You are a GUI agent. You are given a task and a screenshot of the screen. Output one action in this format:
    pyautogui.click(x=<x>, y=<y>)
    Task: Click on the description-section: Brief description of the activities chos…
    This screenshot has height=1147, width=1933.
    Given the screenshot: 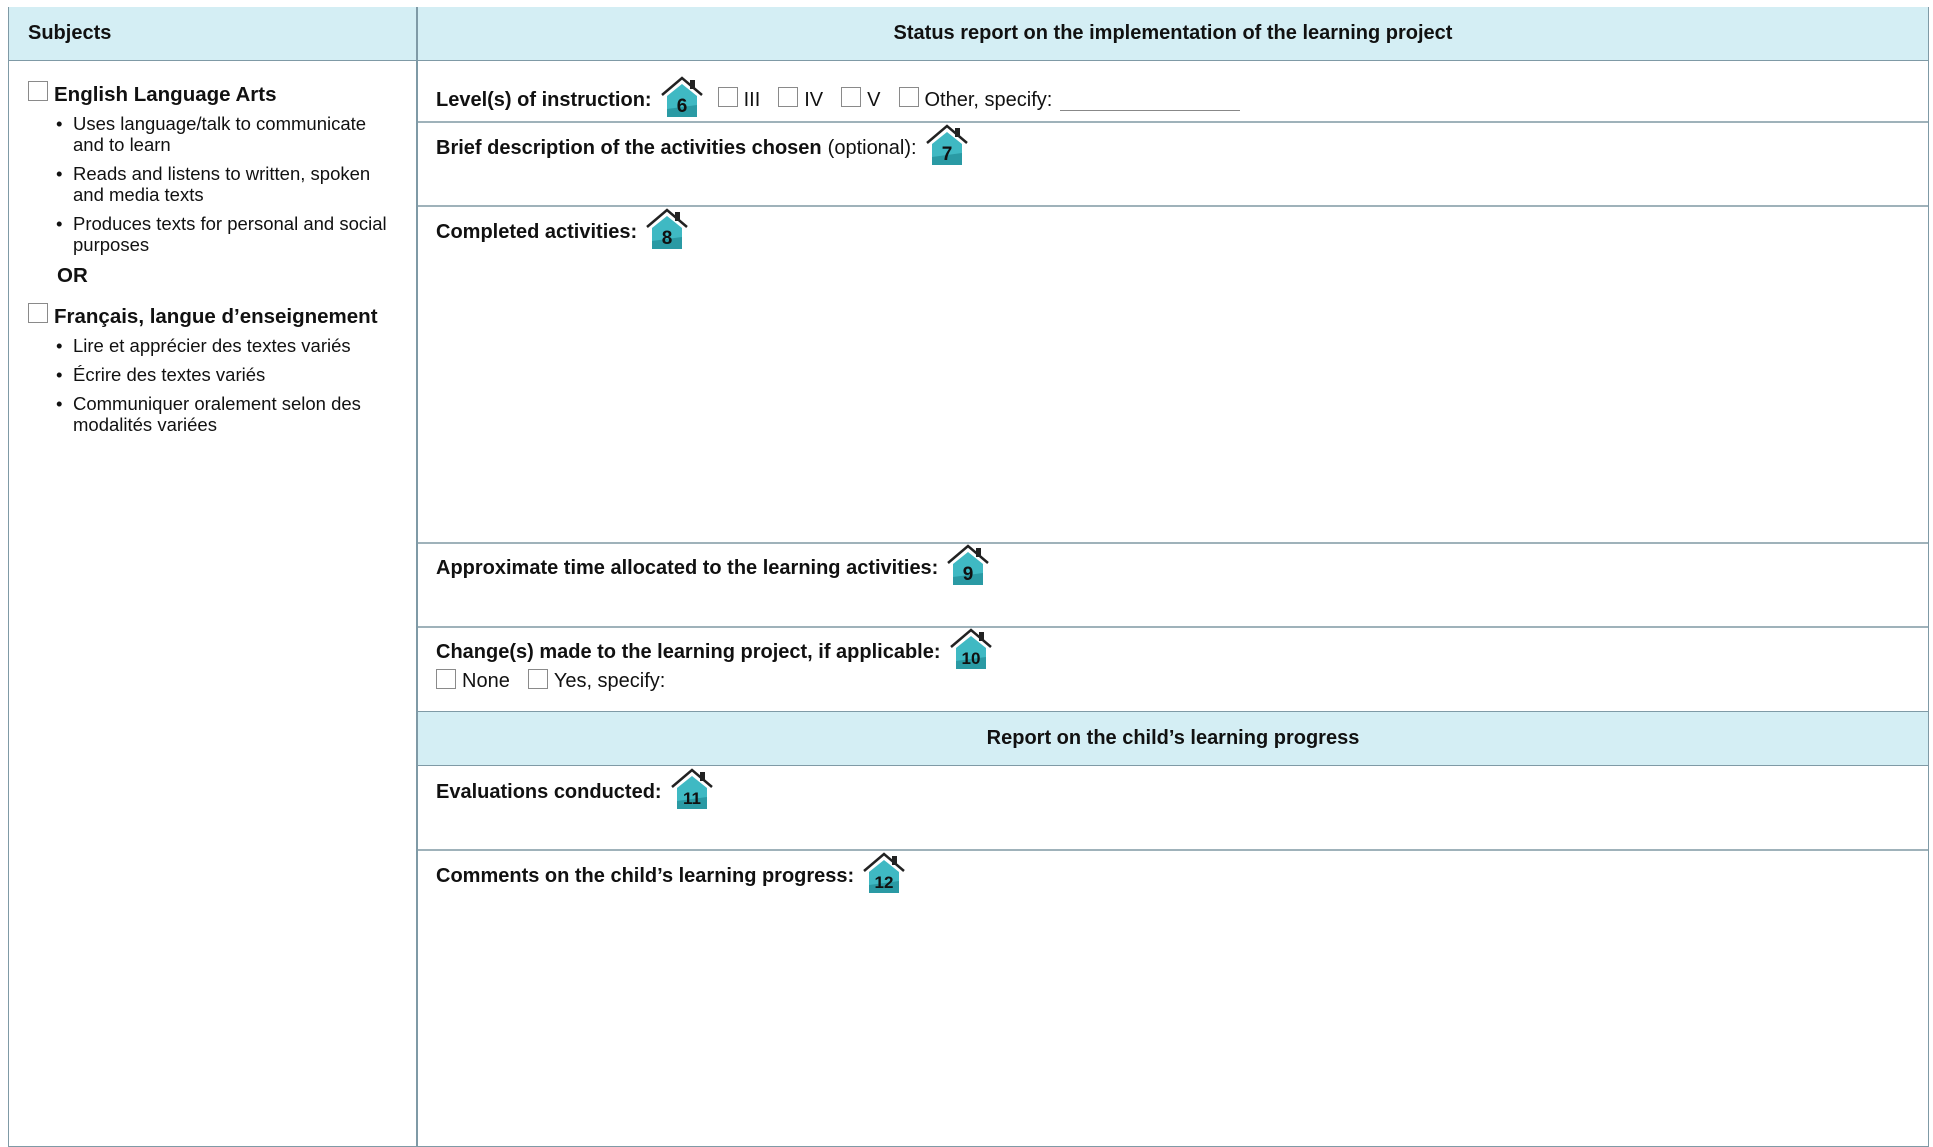 What is the action you would take?
    pyautogui.click(x=702, y=146)
    